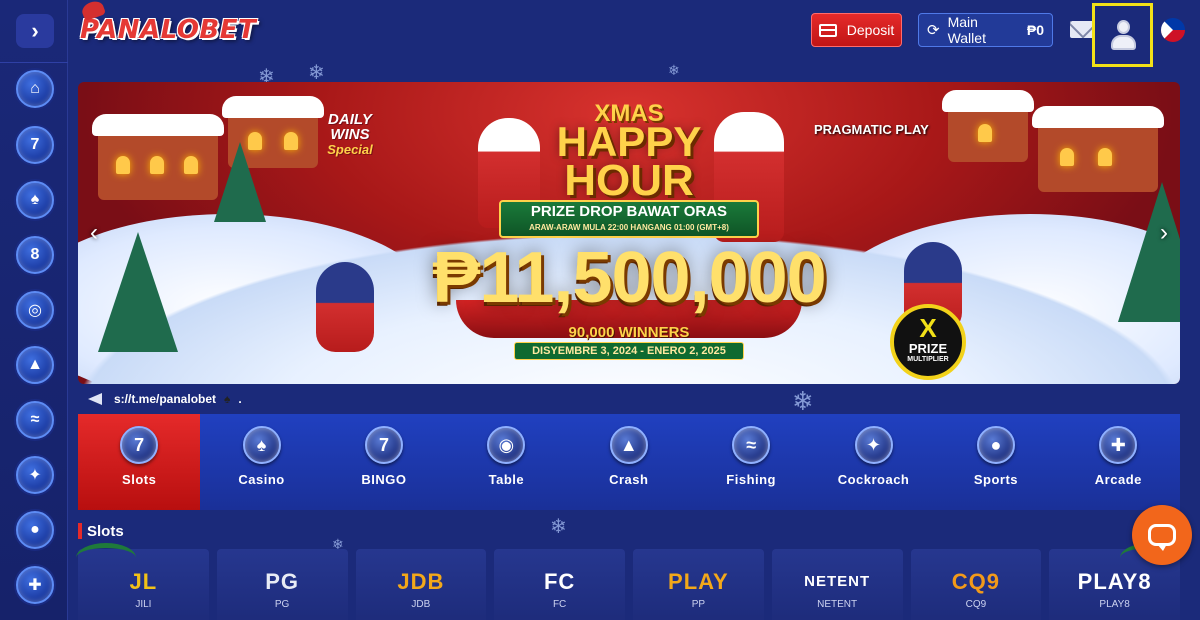  I want to click on table-game-icon: ◎, so click(35, 310).